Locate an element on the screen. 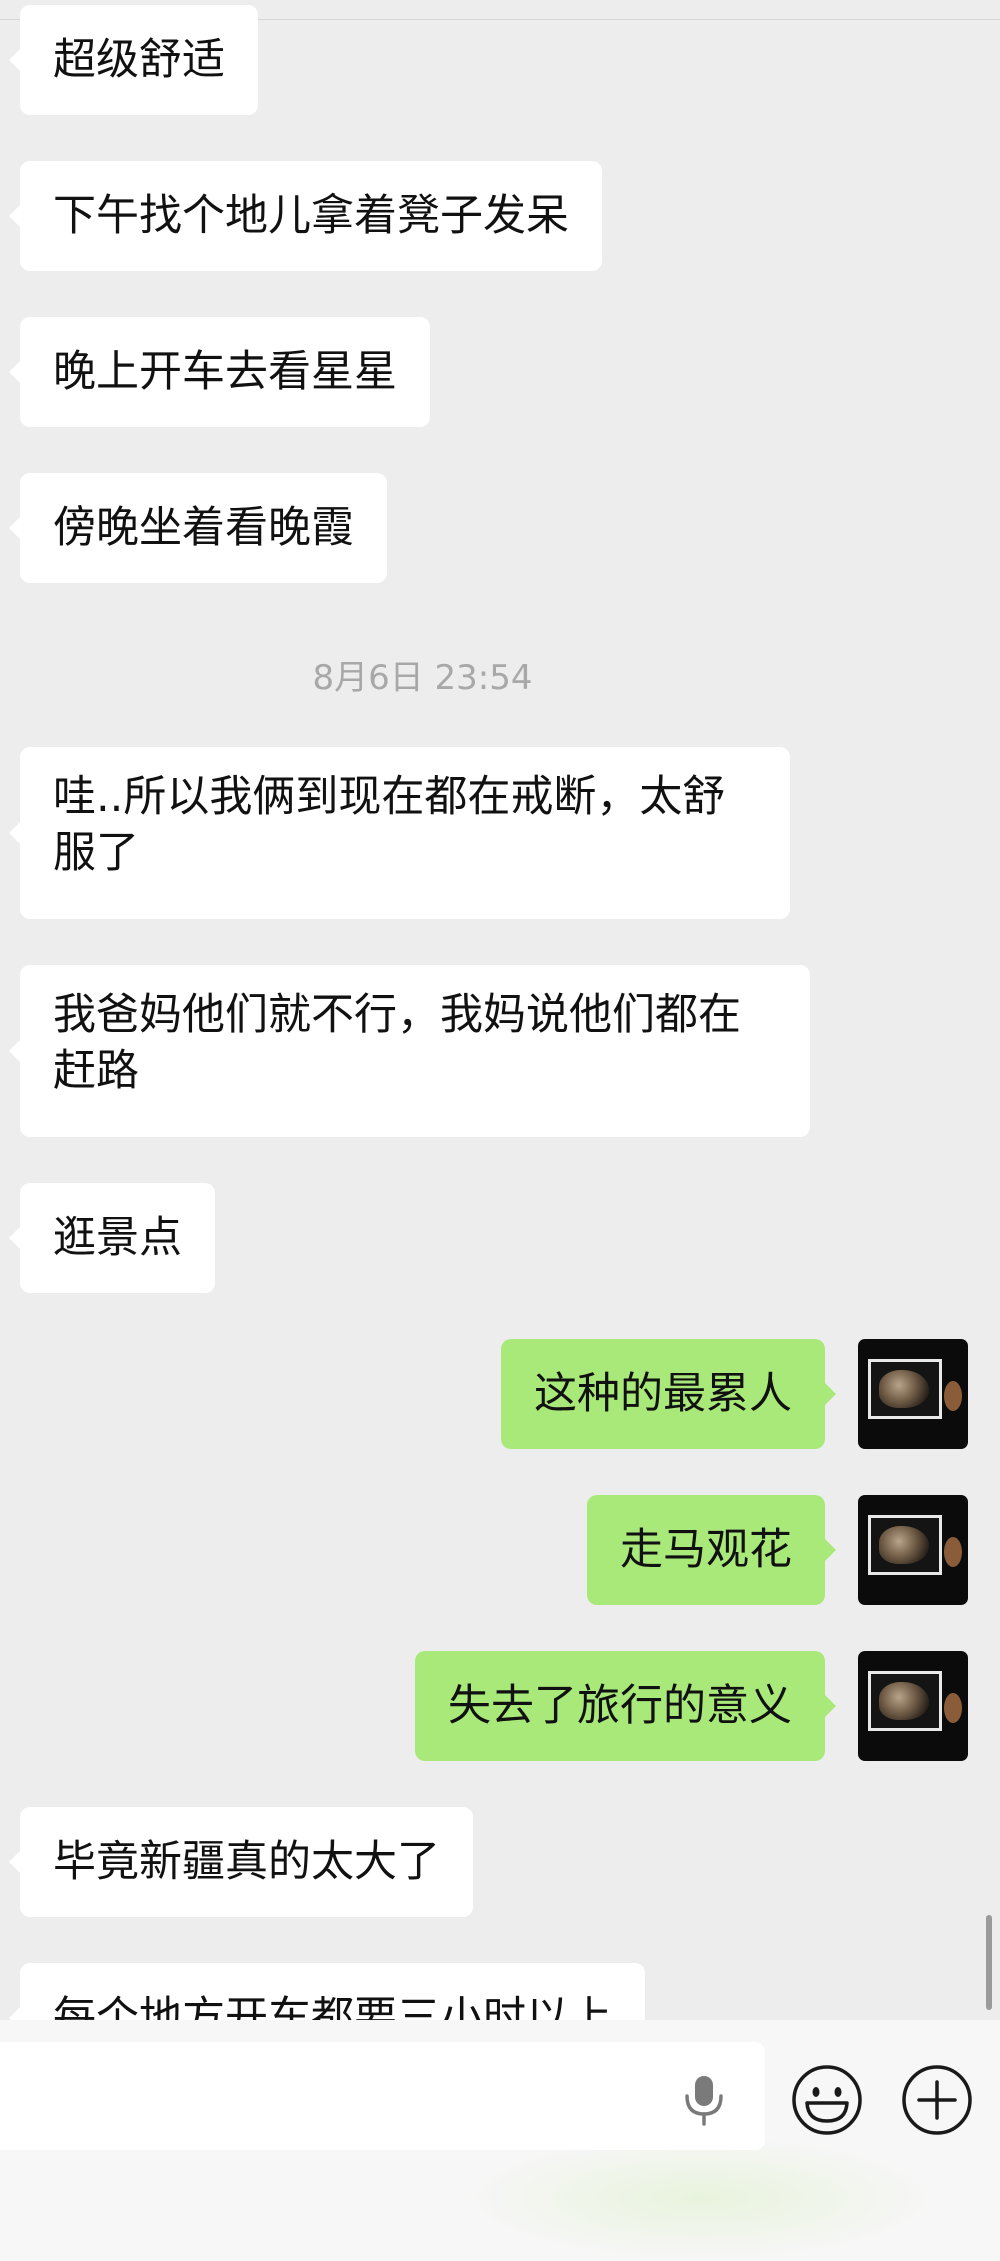  message-text: 逛景点 is located at coordinates (117, 1238).